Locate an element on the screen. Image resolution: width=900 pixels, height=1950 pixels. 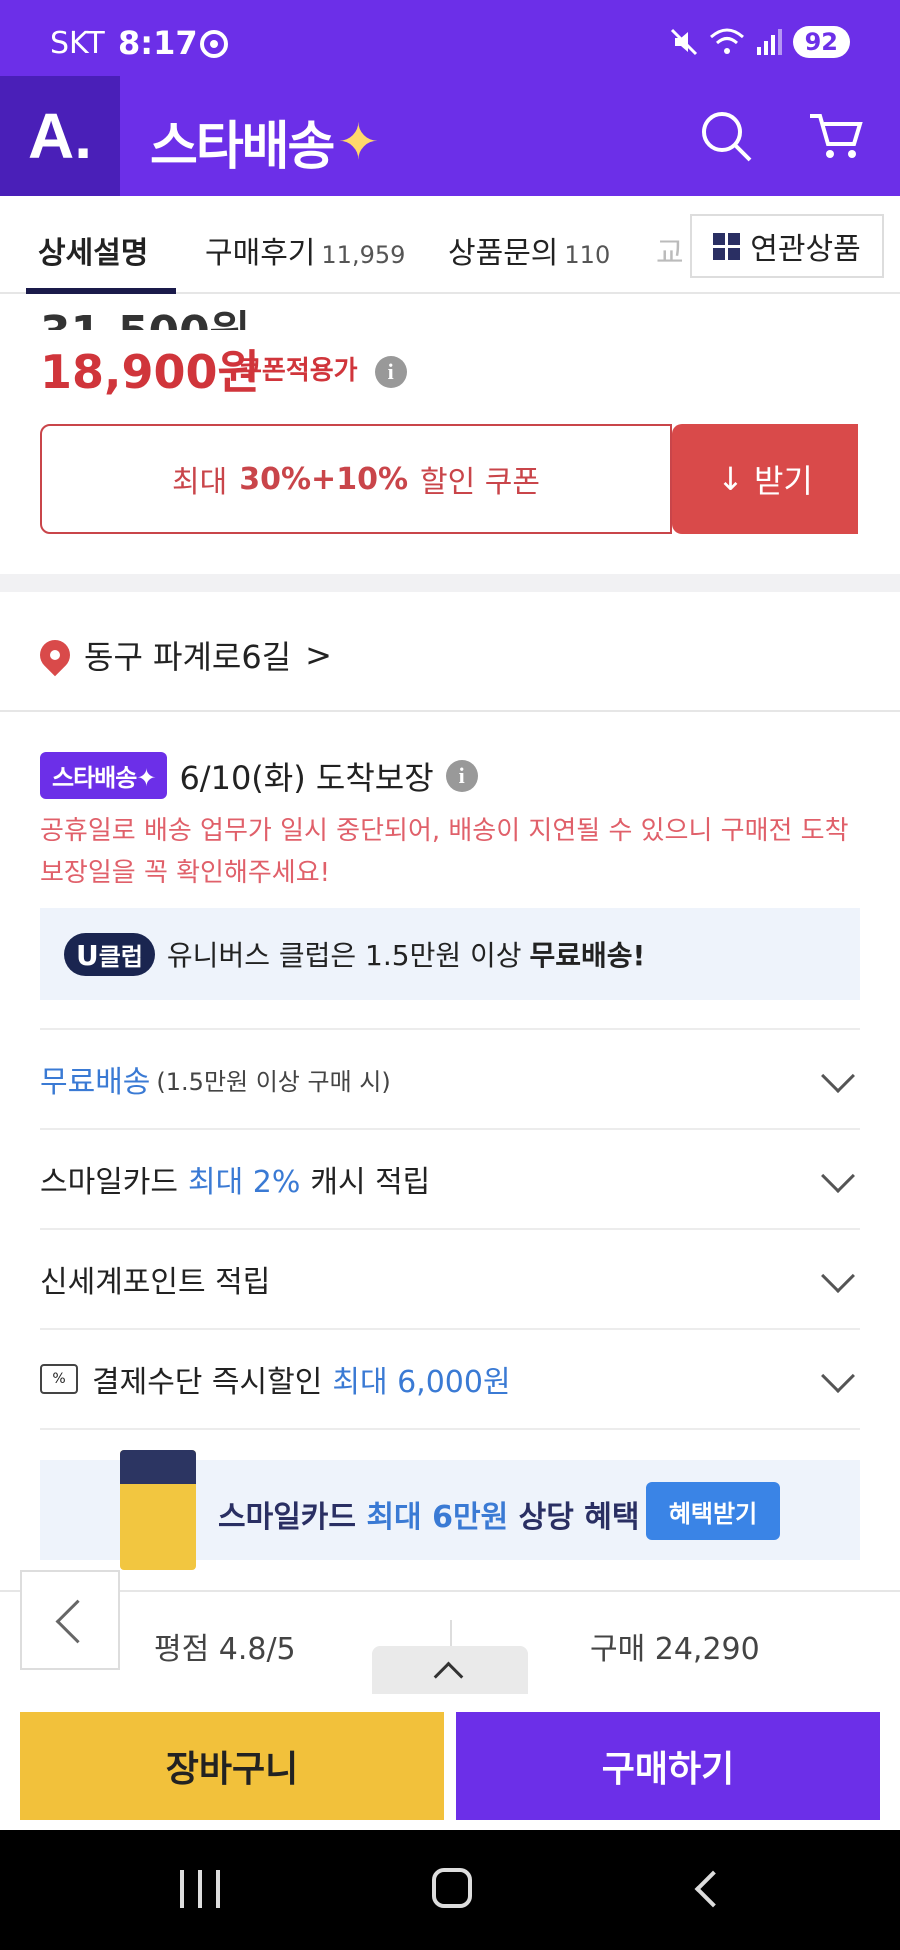
location-pin-icon is located at coordinates (55, 655).